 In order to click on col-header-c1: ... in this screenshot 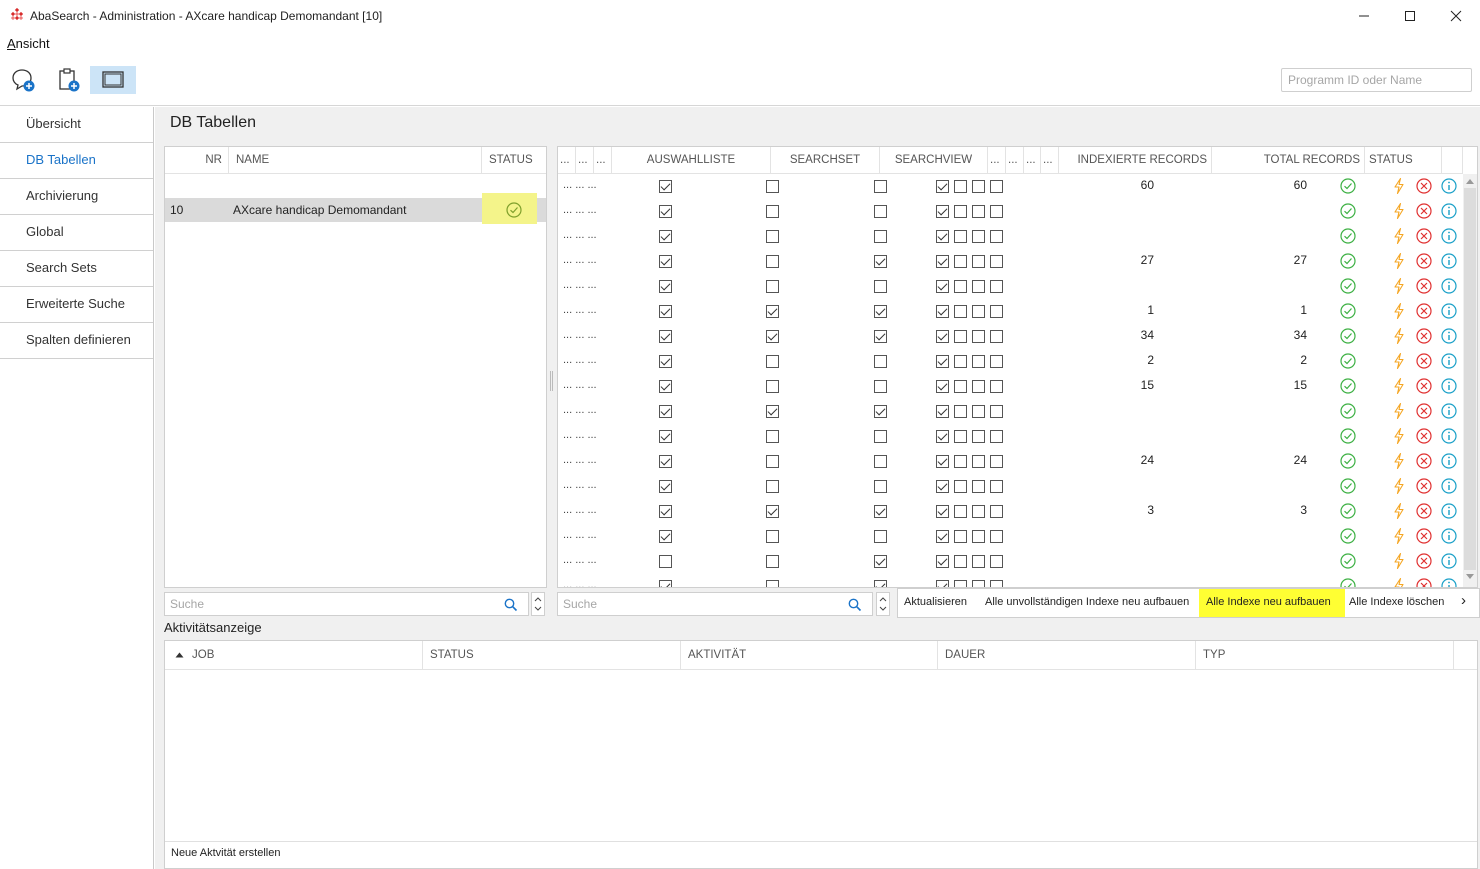, I will do `click(567, 160)`.